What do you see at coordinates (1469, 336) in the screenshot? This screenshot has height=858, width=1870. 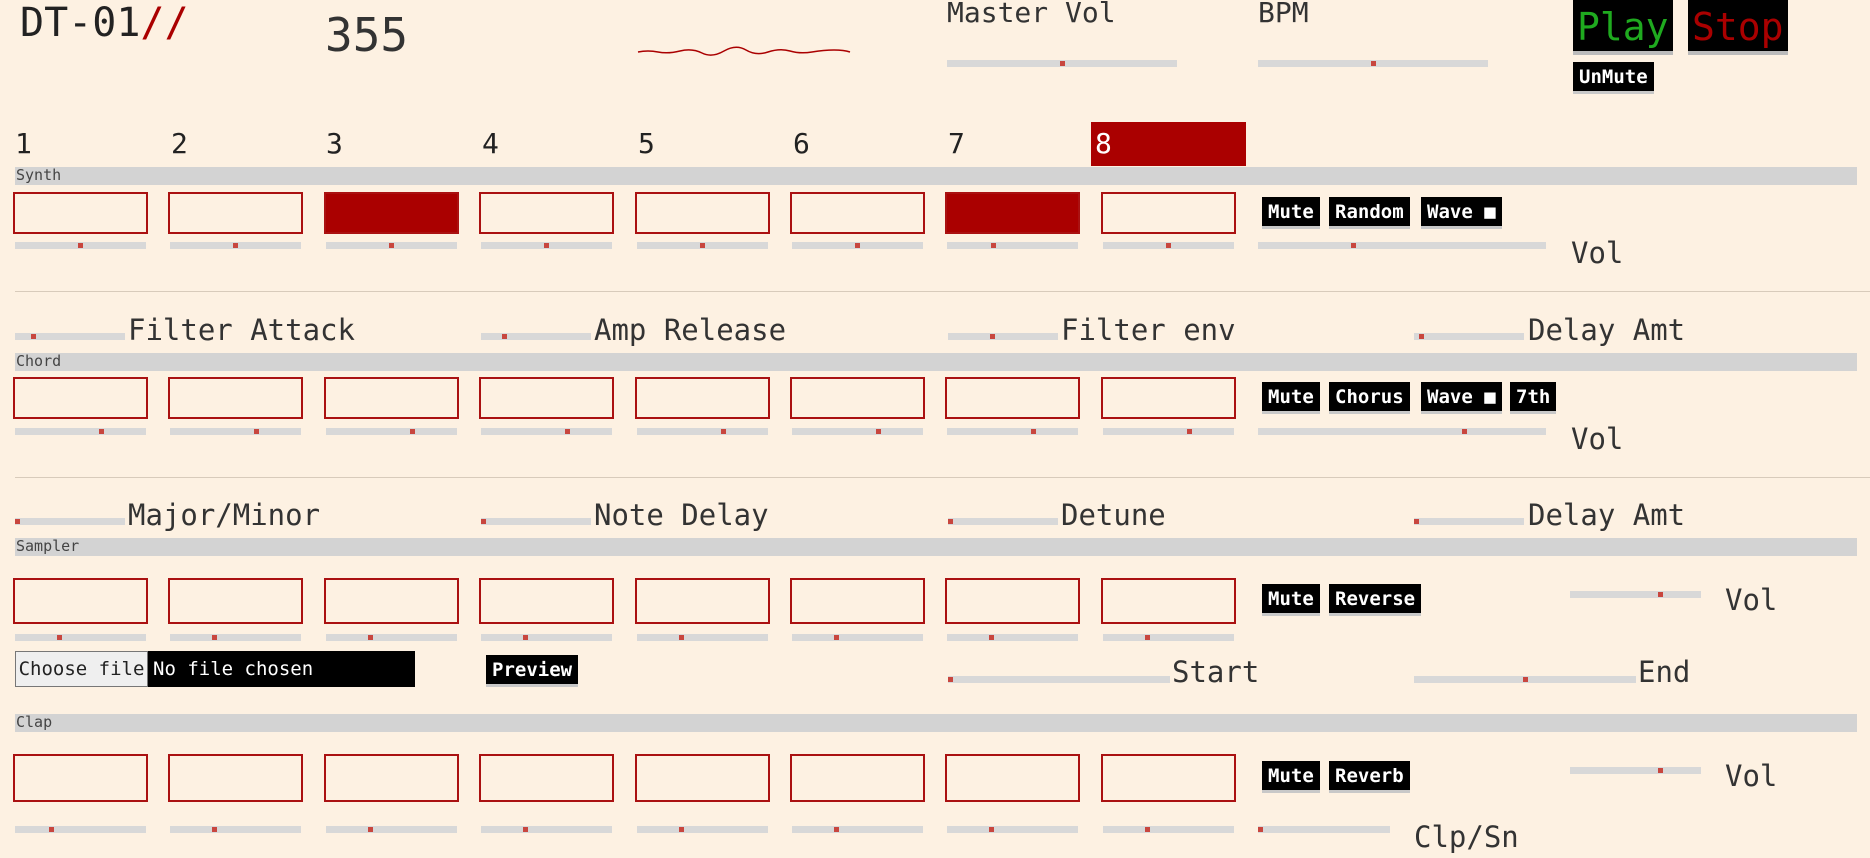 I see `synth-delay-amt-slider` at bounding box center [1469, 336].